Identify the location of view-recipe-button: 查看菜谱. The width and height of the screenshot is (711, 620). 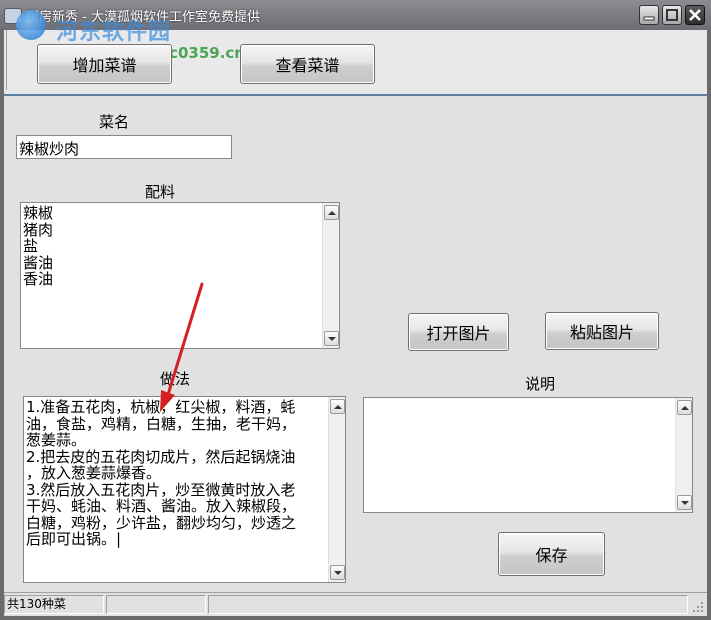
(307, 64).